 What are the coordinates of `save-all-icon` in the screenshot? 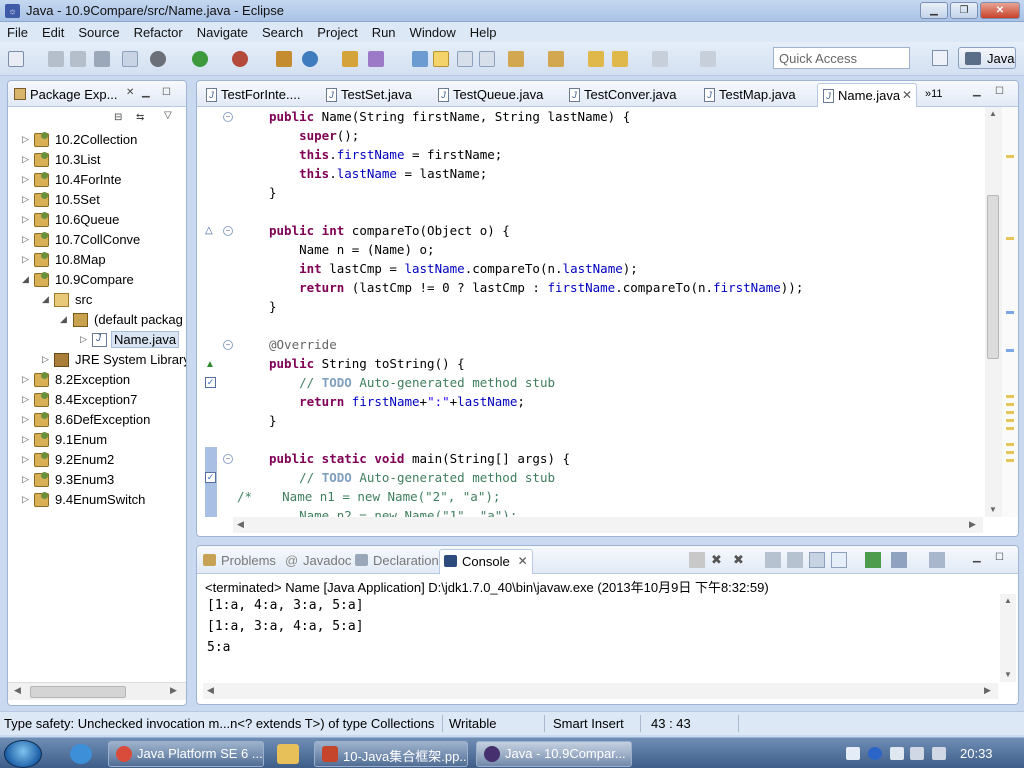 It's located at (78, 59).